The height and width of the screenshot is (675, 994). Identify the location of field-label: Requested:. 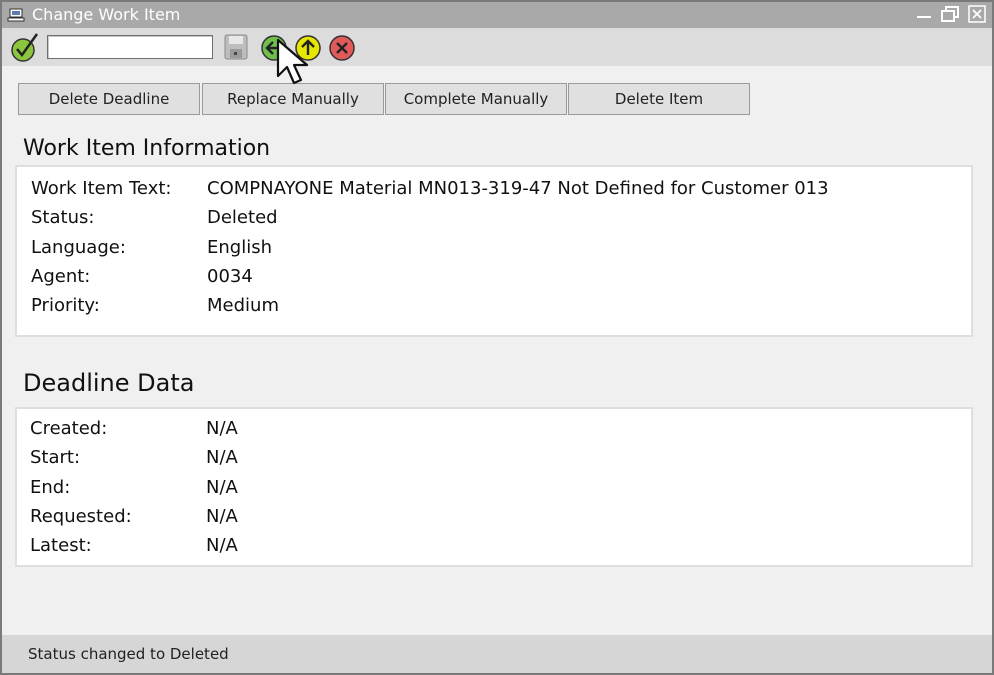
(81, 516).